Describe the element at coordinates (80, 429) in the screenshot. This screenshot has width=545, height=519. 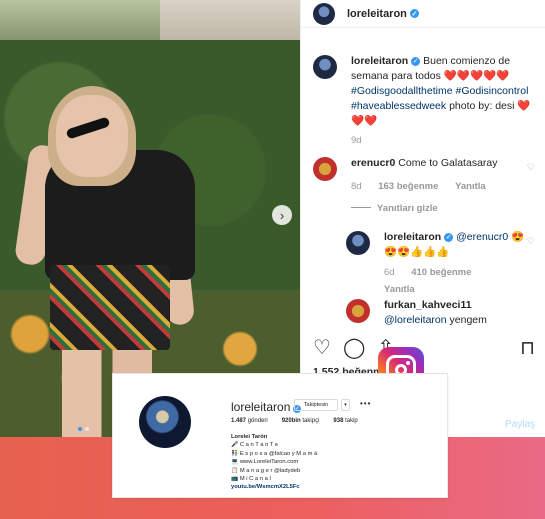
I see `carousel-dot-active` at that location.